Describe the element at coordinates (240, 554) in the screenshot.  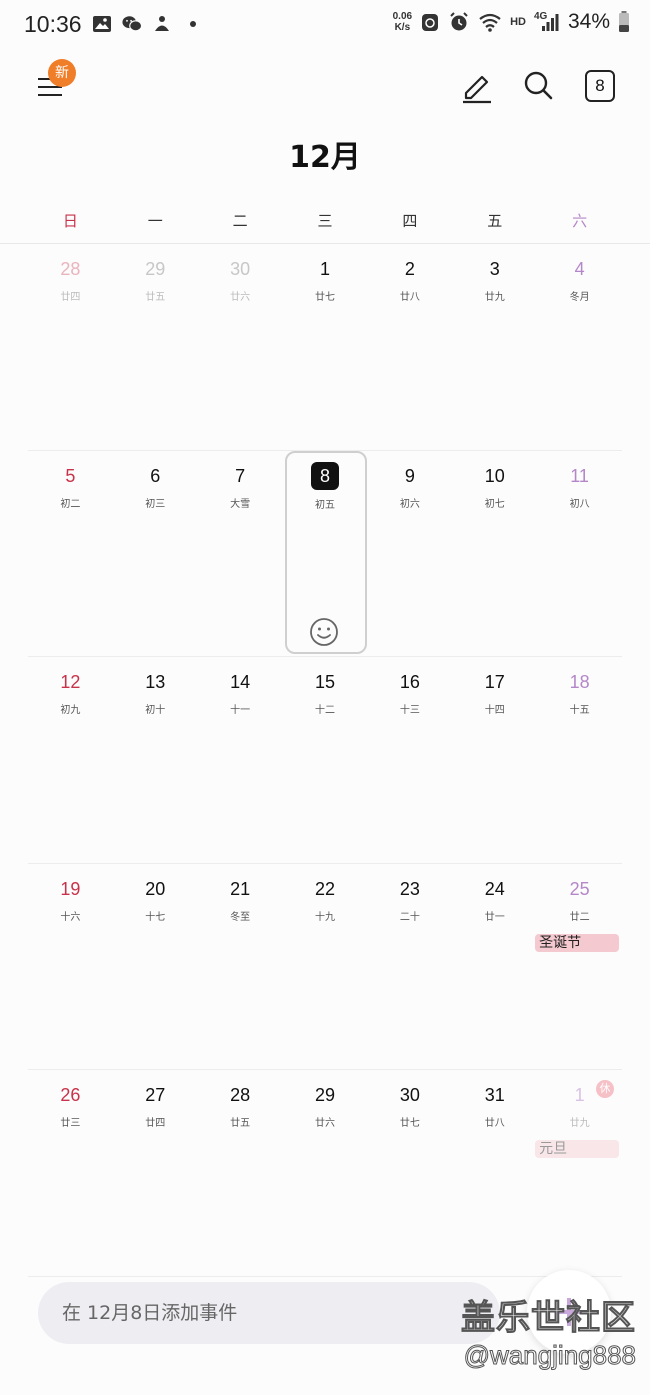
I see `day-cell: 7 大雪` at that location.